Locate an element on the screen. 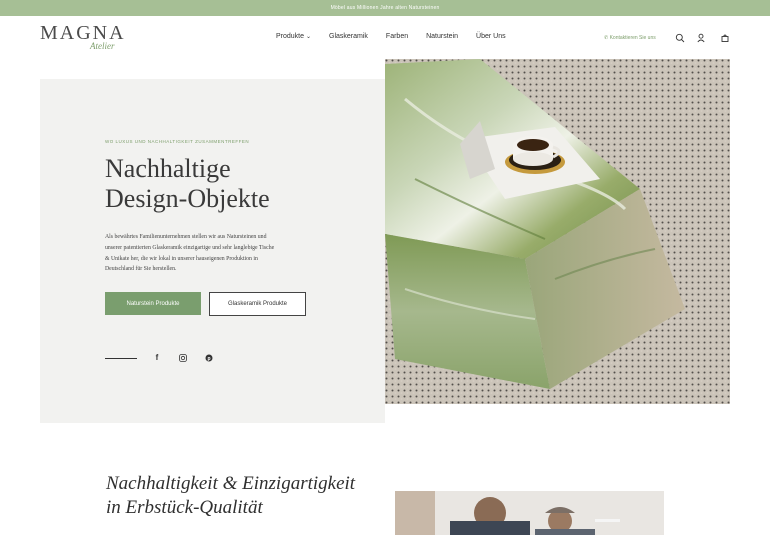 The height and width of the screenshot is (535, 770). nav-item-naturstein: Naturstein is located at coordinates (442, 36).